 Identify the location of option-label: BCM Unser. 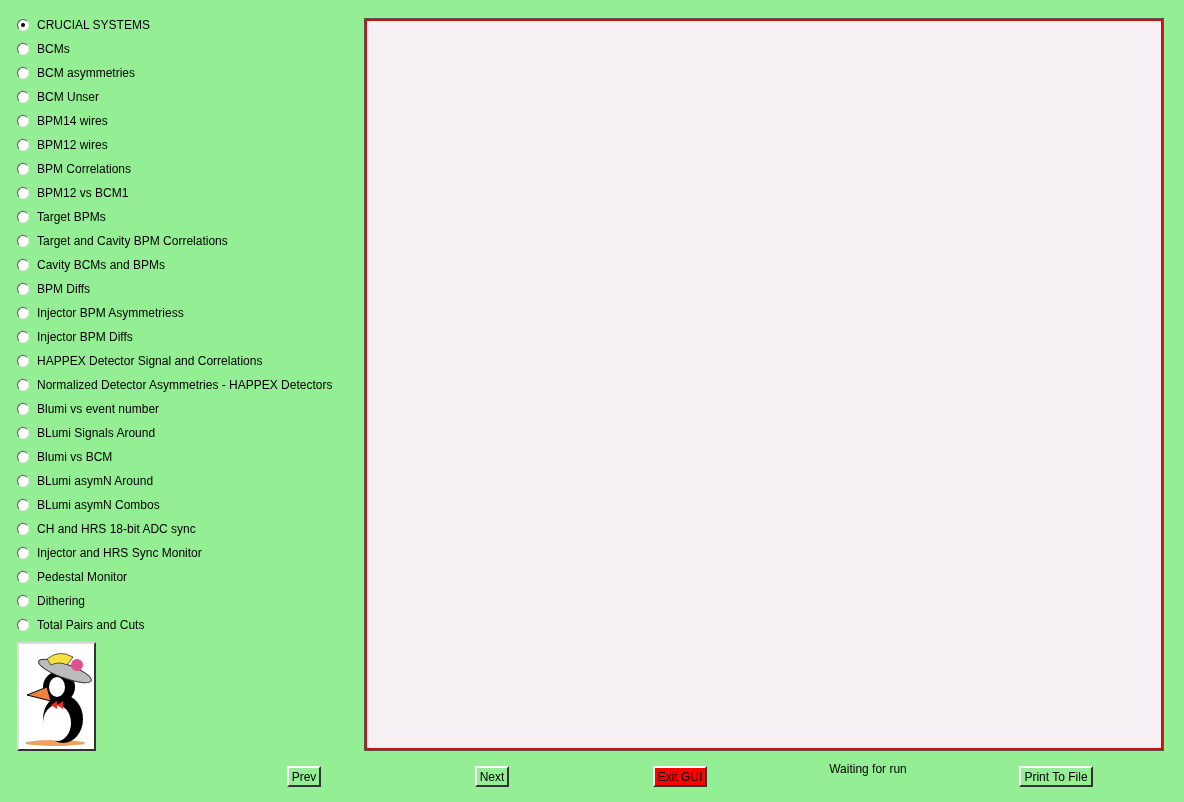
(68, 97).